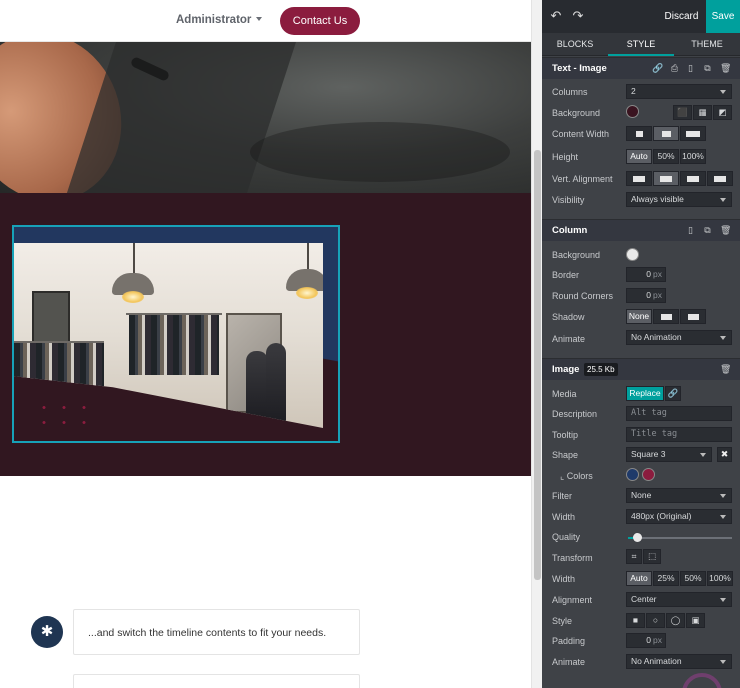 This screenshot has height=688, width=740. I want to click on timeline-card, so click(216, 681).